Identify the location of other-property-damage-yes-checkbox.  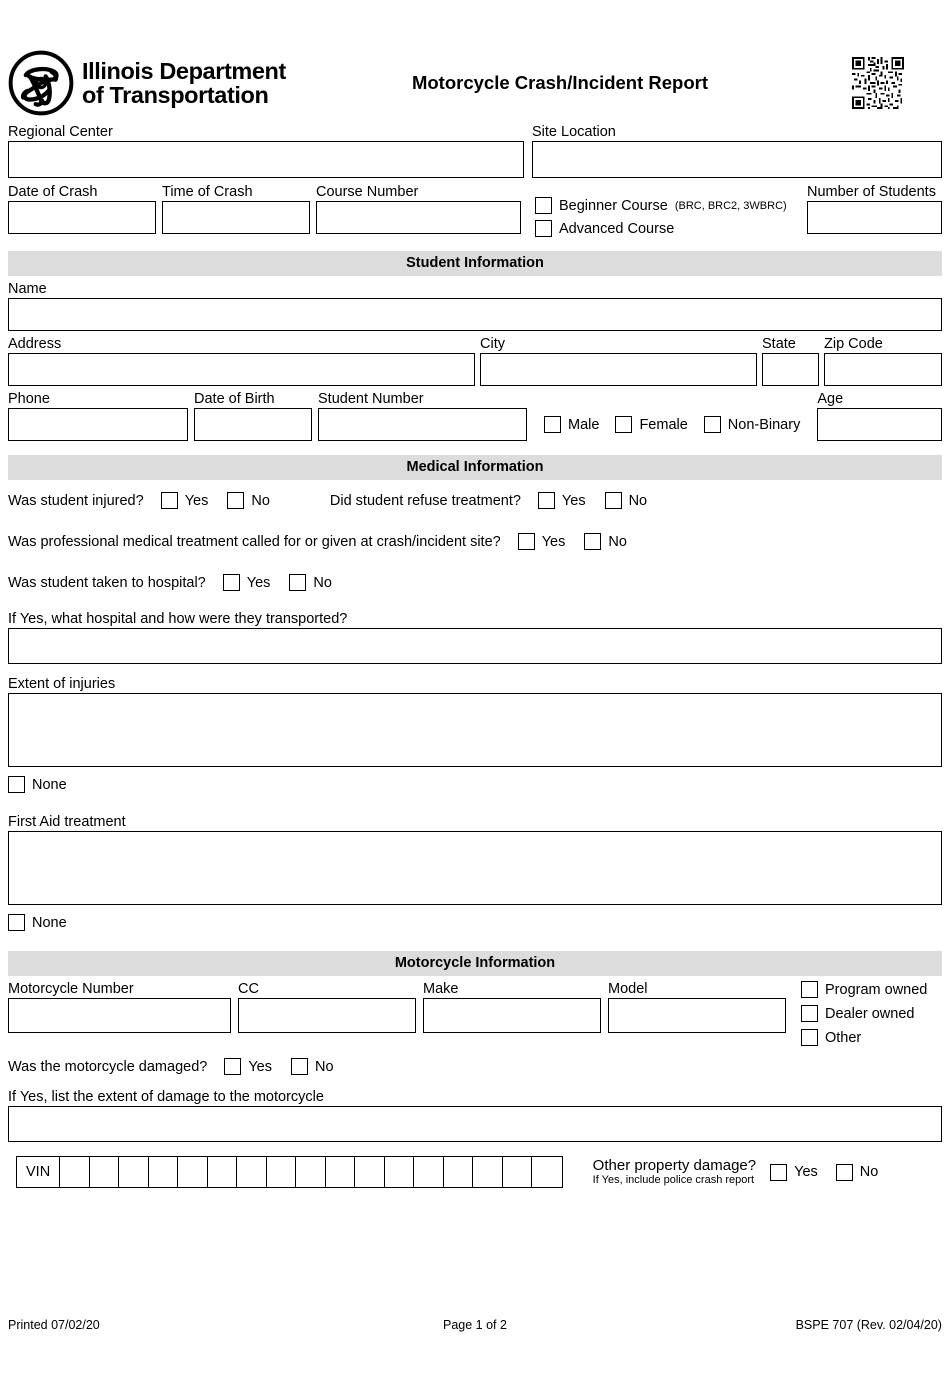
(779, 1172).